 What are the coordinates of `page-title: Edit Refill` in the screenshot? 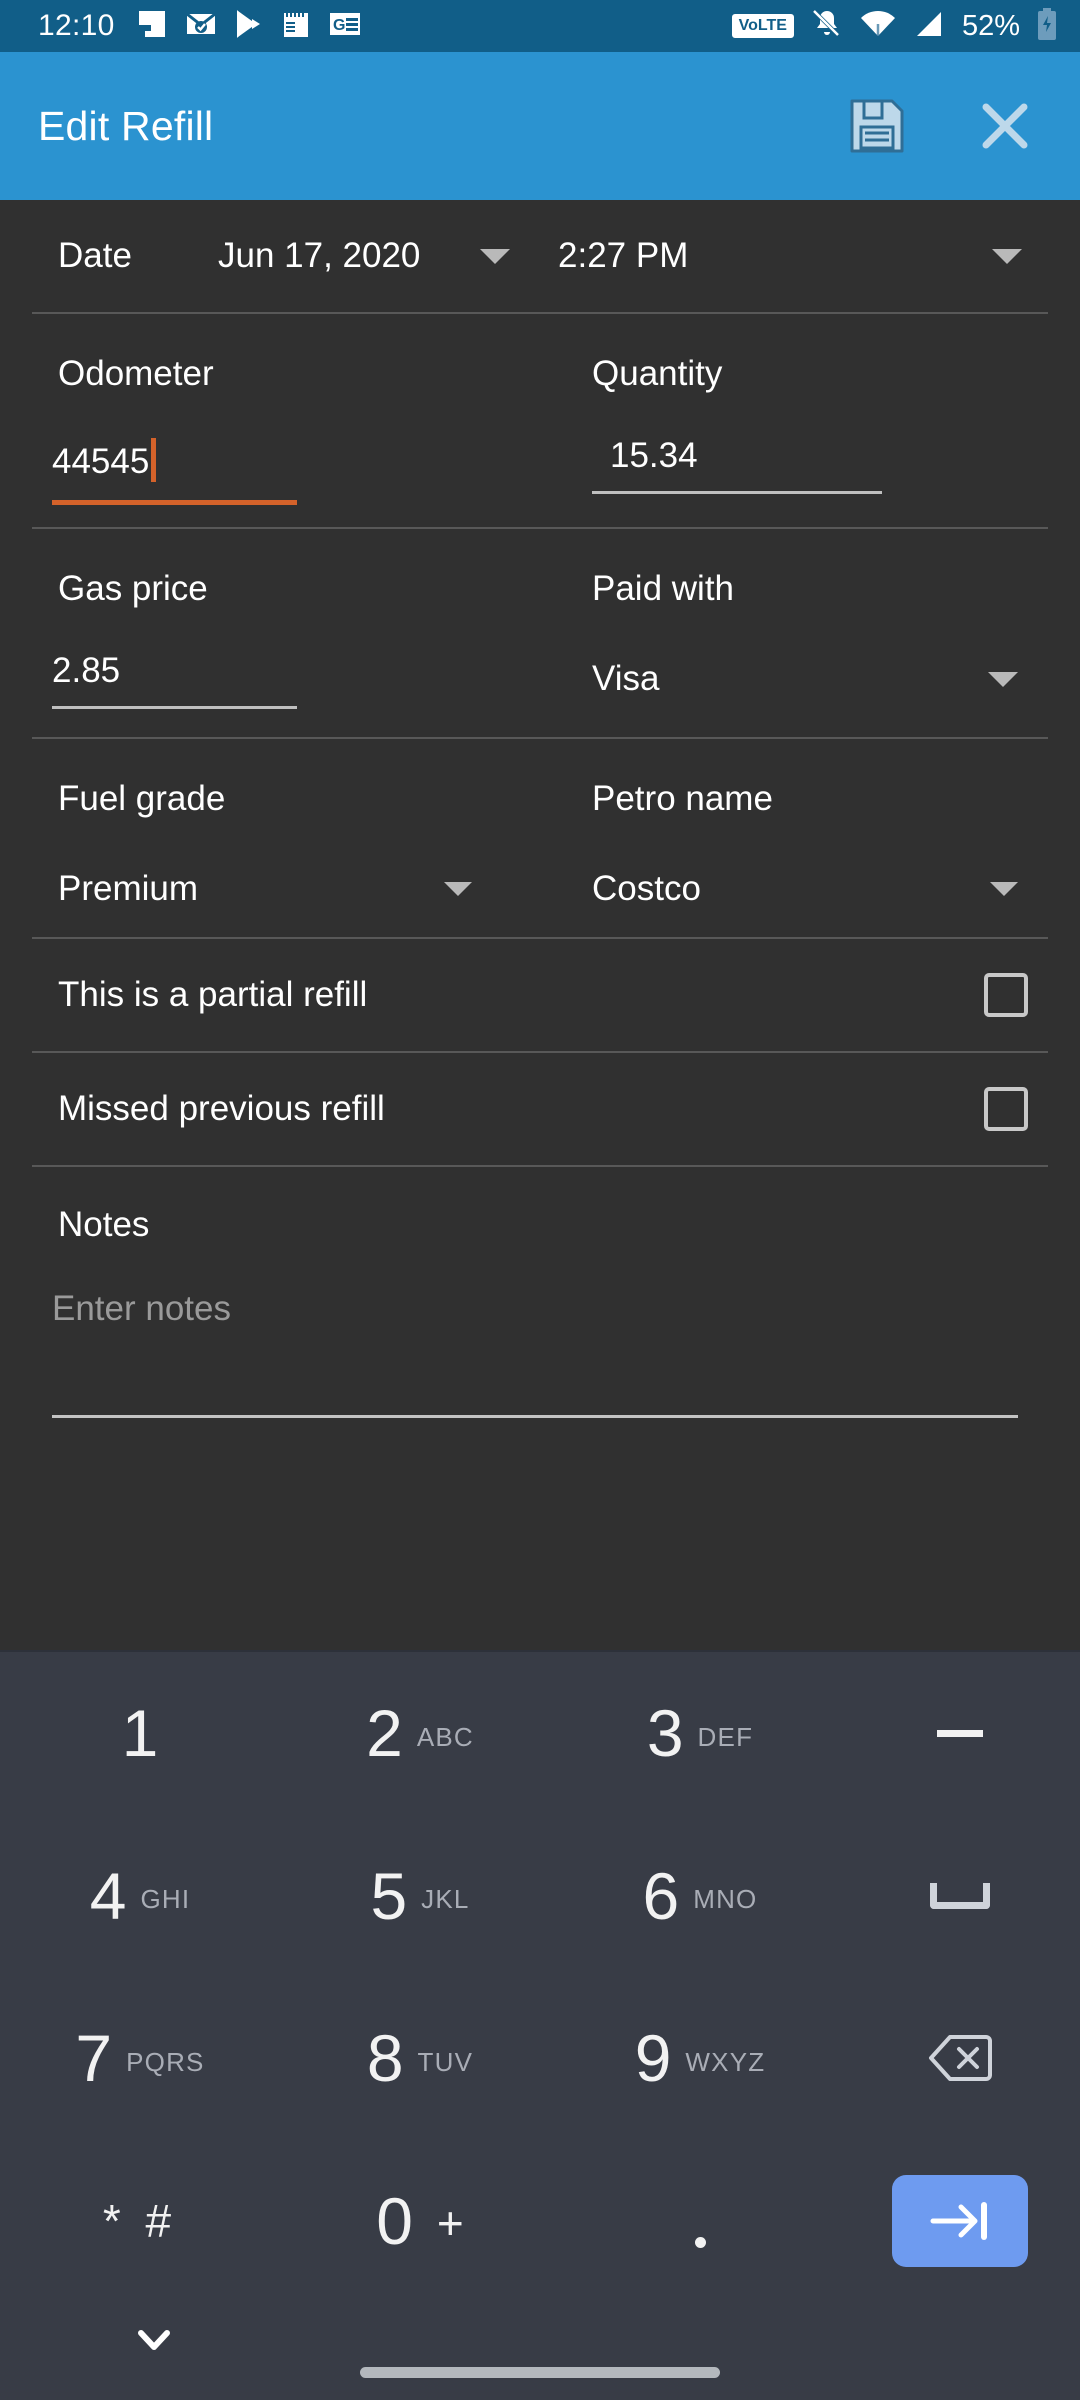 It's located at (126, 125).